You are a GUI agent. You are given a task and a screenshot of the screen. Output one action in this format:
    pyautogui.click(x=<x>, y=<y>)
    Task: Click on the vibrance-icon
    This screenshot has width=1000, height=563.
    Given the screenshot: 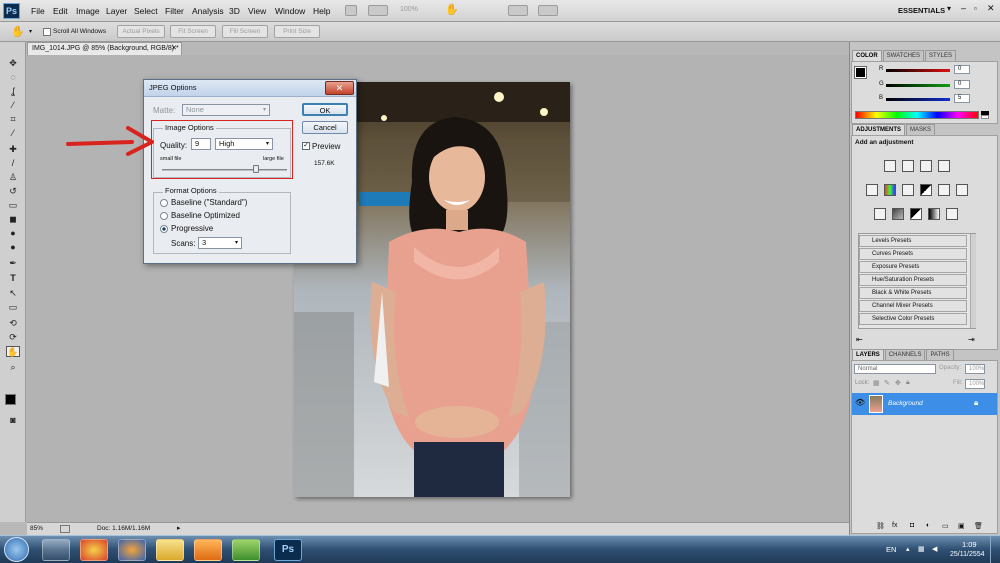 What is the action you would take?
    pyautogui.click(x=872, y=190)
    